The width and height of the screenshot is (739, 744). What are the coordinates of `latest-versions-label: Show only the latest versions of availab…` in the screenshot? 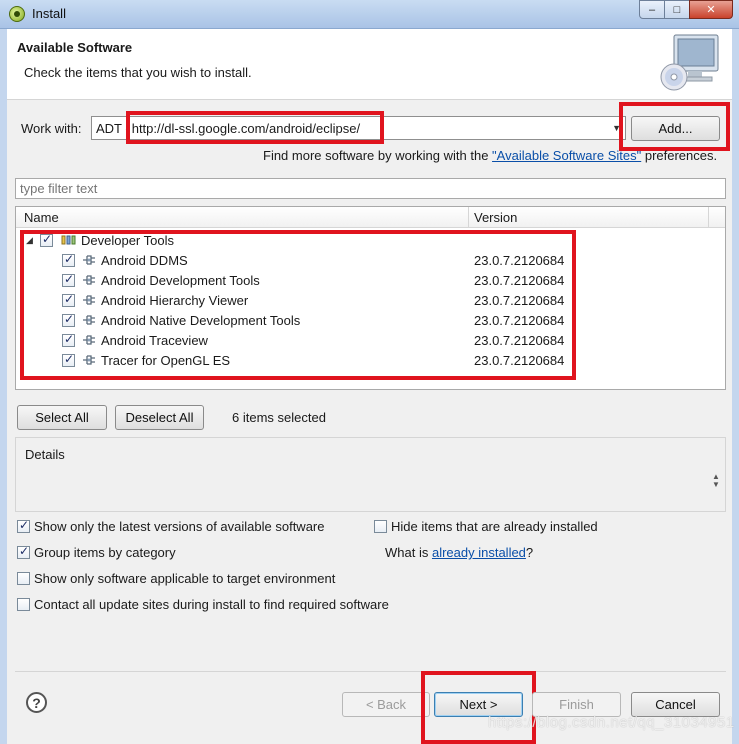 It's located at (179, 526).